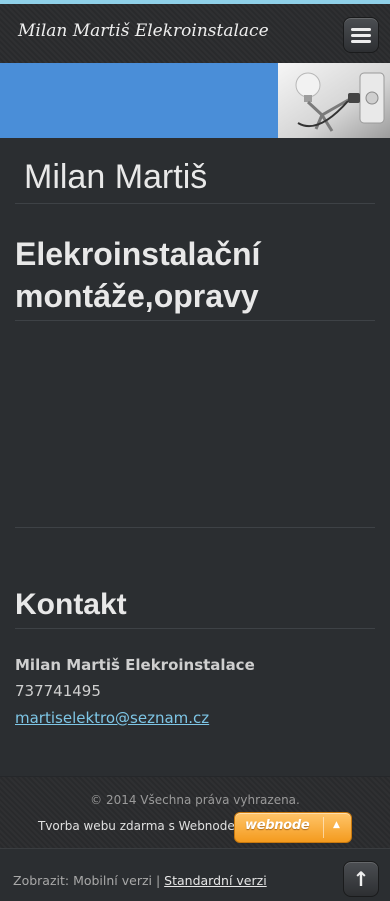 This screenshot has width=390, height=901. Describe the element at coordinates (215, 880) in the screenshot. I see `standard-version-link: Standardní verzi` at that location.